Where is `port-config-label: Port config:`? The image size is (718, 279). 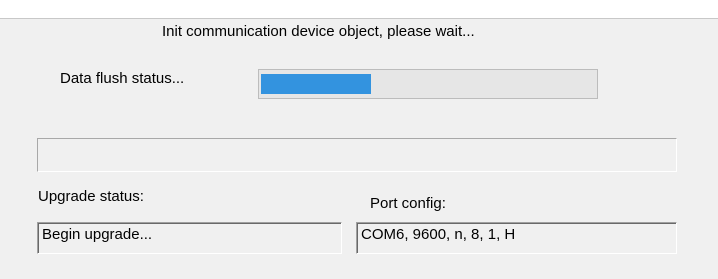
port-config-label: Port config: is located at coordinates (408, 203).